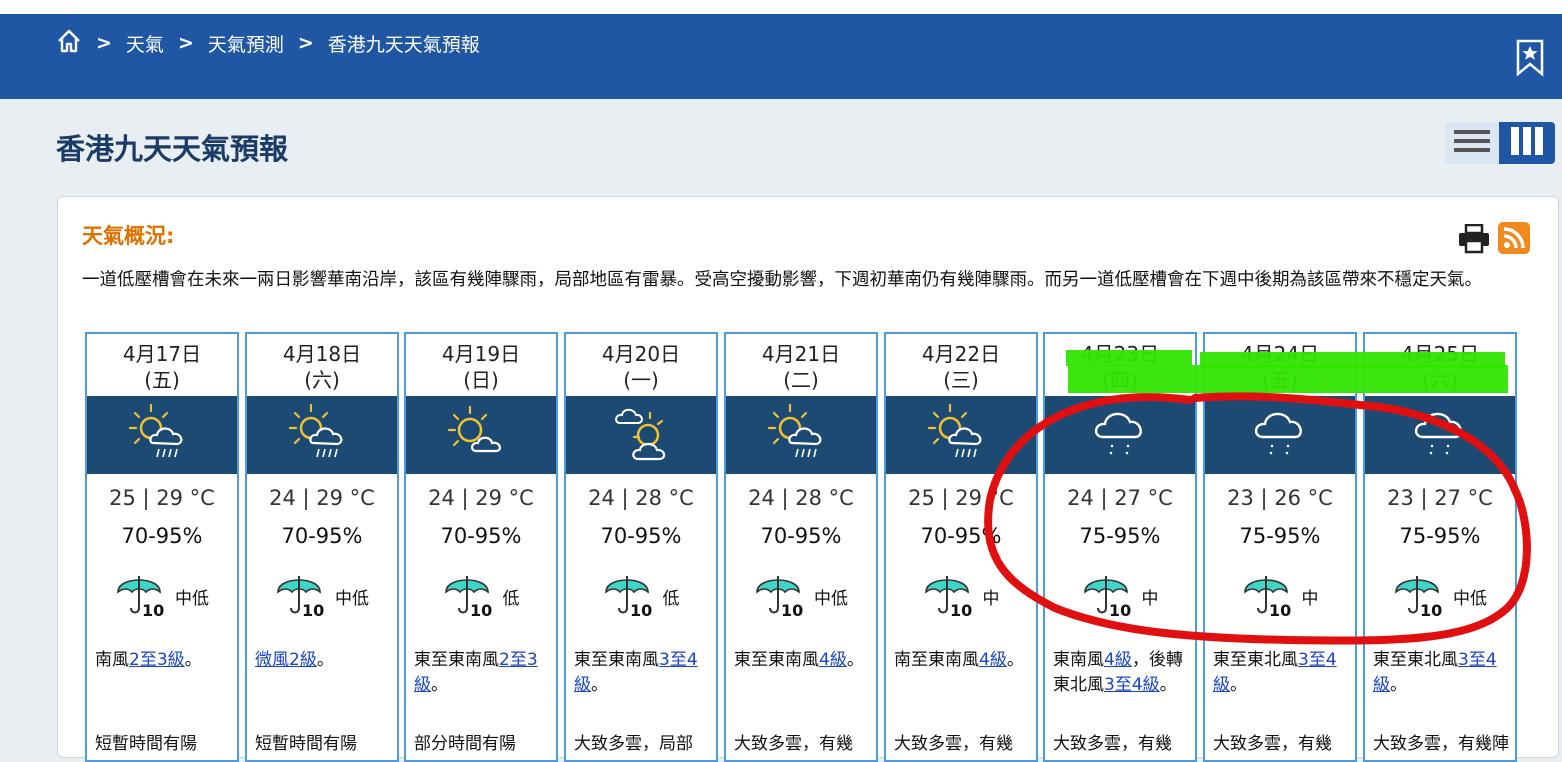  What do you see at coordinates (1257, 518) in the screenshot?
I see `red-circle-annotation` at bounding box center [1257, 518].